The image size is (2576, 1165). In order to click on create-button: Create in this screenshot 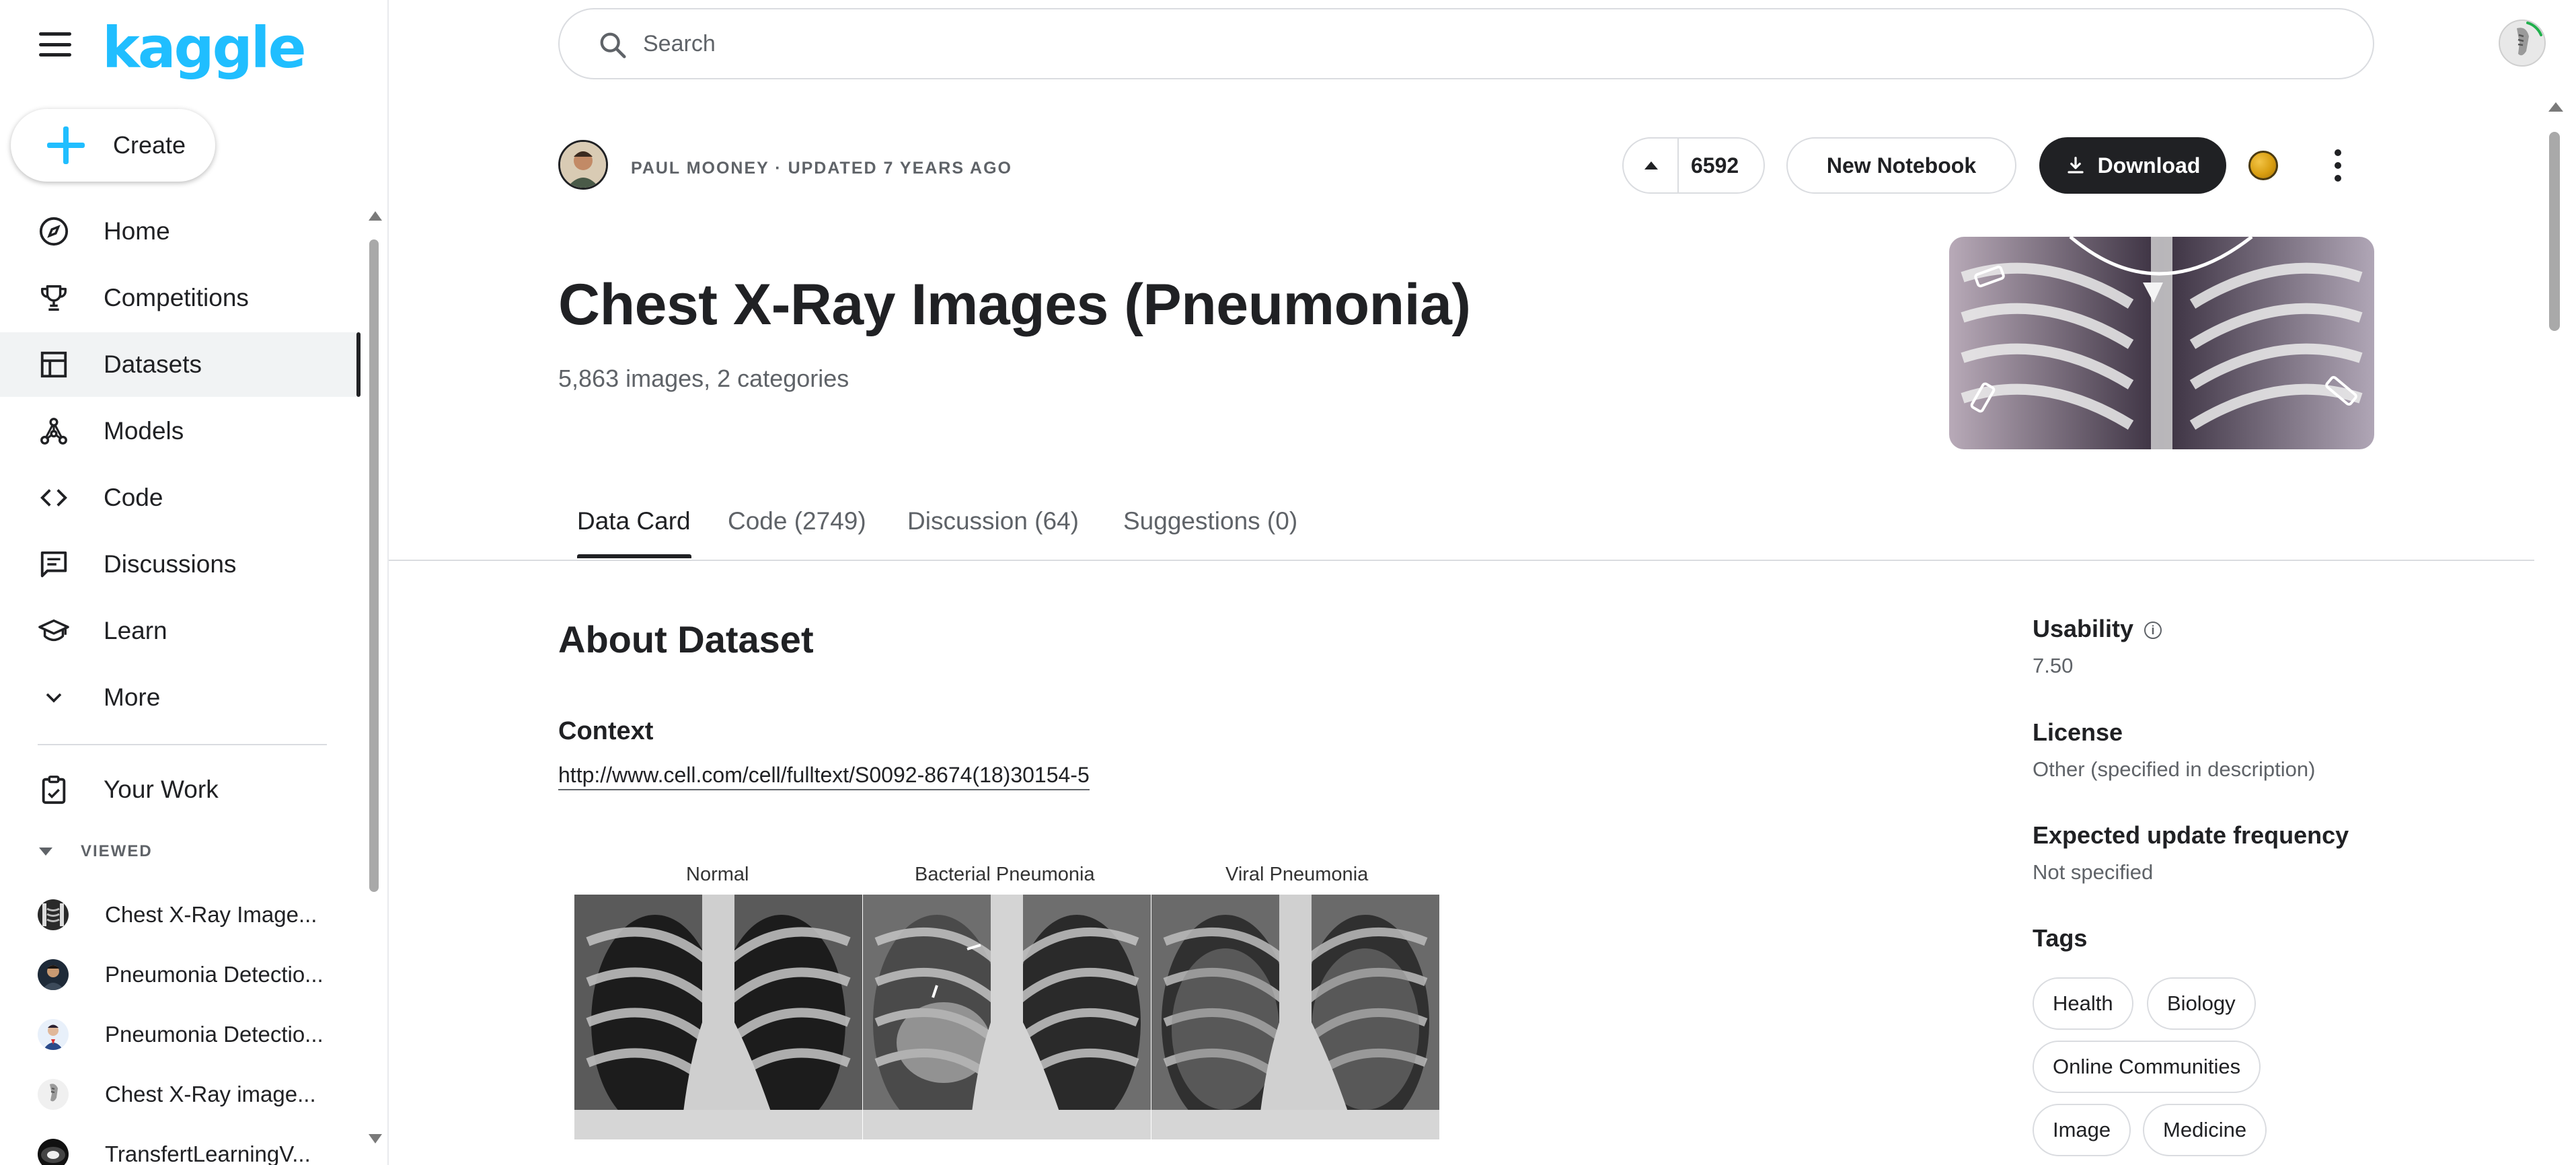, I will do `click(113, 145)`.